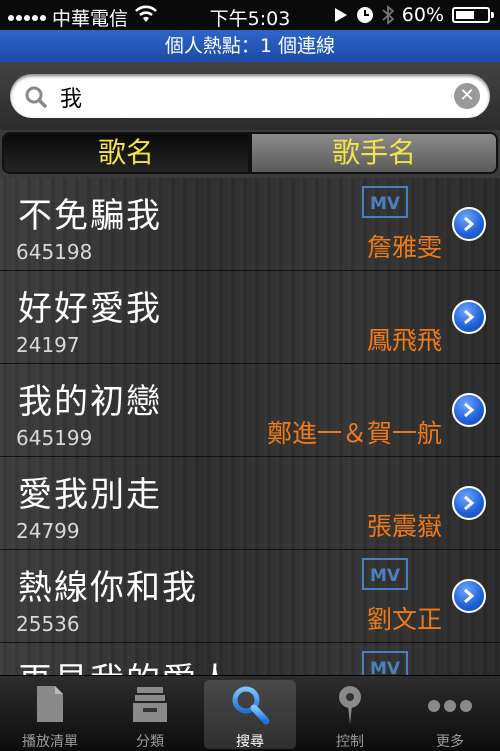  Describe the element at coordinates (374, 153) in the screenshot. I see `segment-artist-name: 歌手名` at that location.